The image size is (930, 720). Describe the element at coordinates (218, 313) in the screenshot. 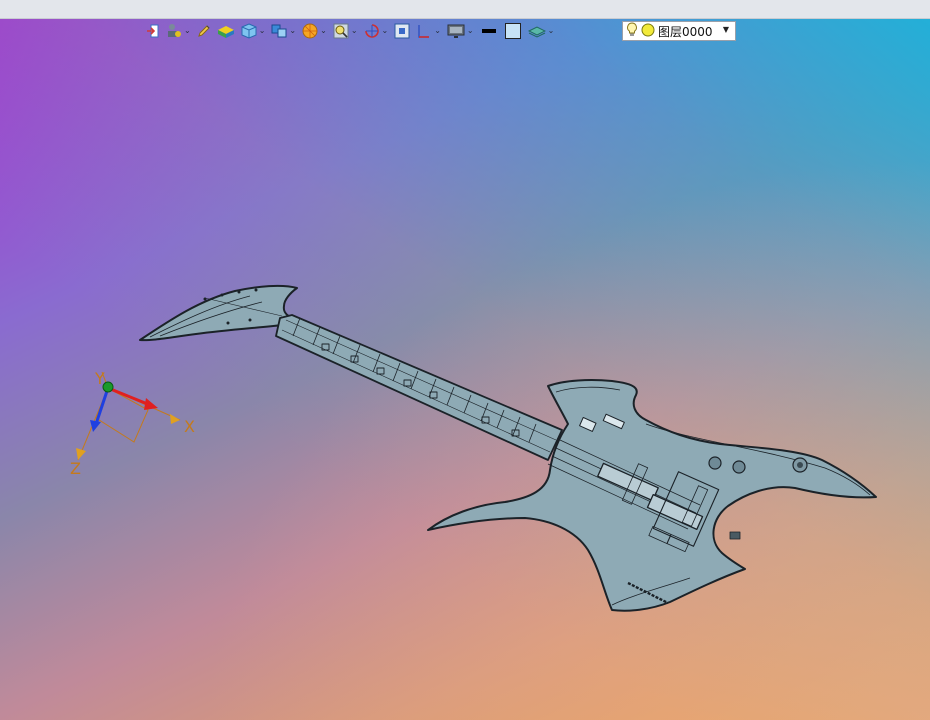

I see `guitar-headstock` at that location.